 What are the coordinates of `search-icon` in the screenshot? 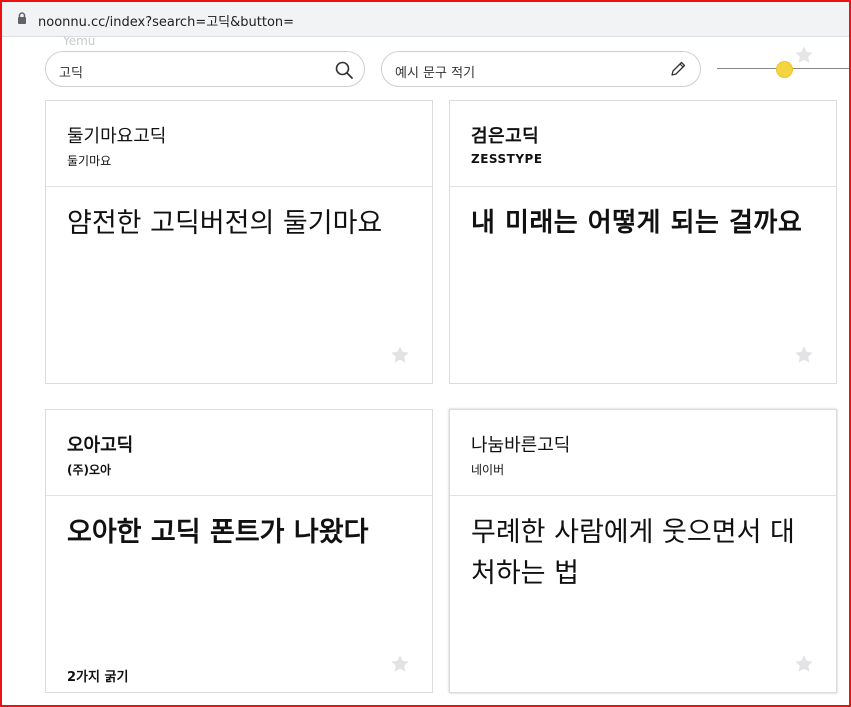 It's located at (344, 70).